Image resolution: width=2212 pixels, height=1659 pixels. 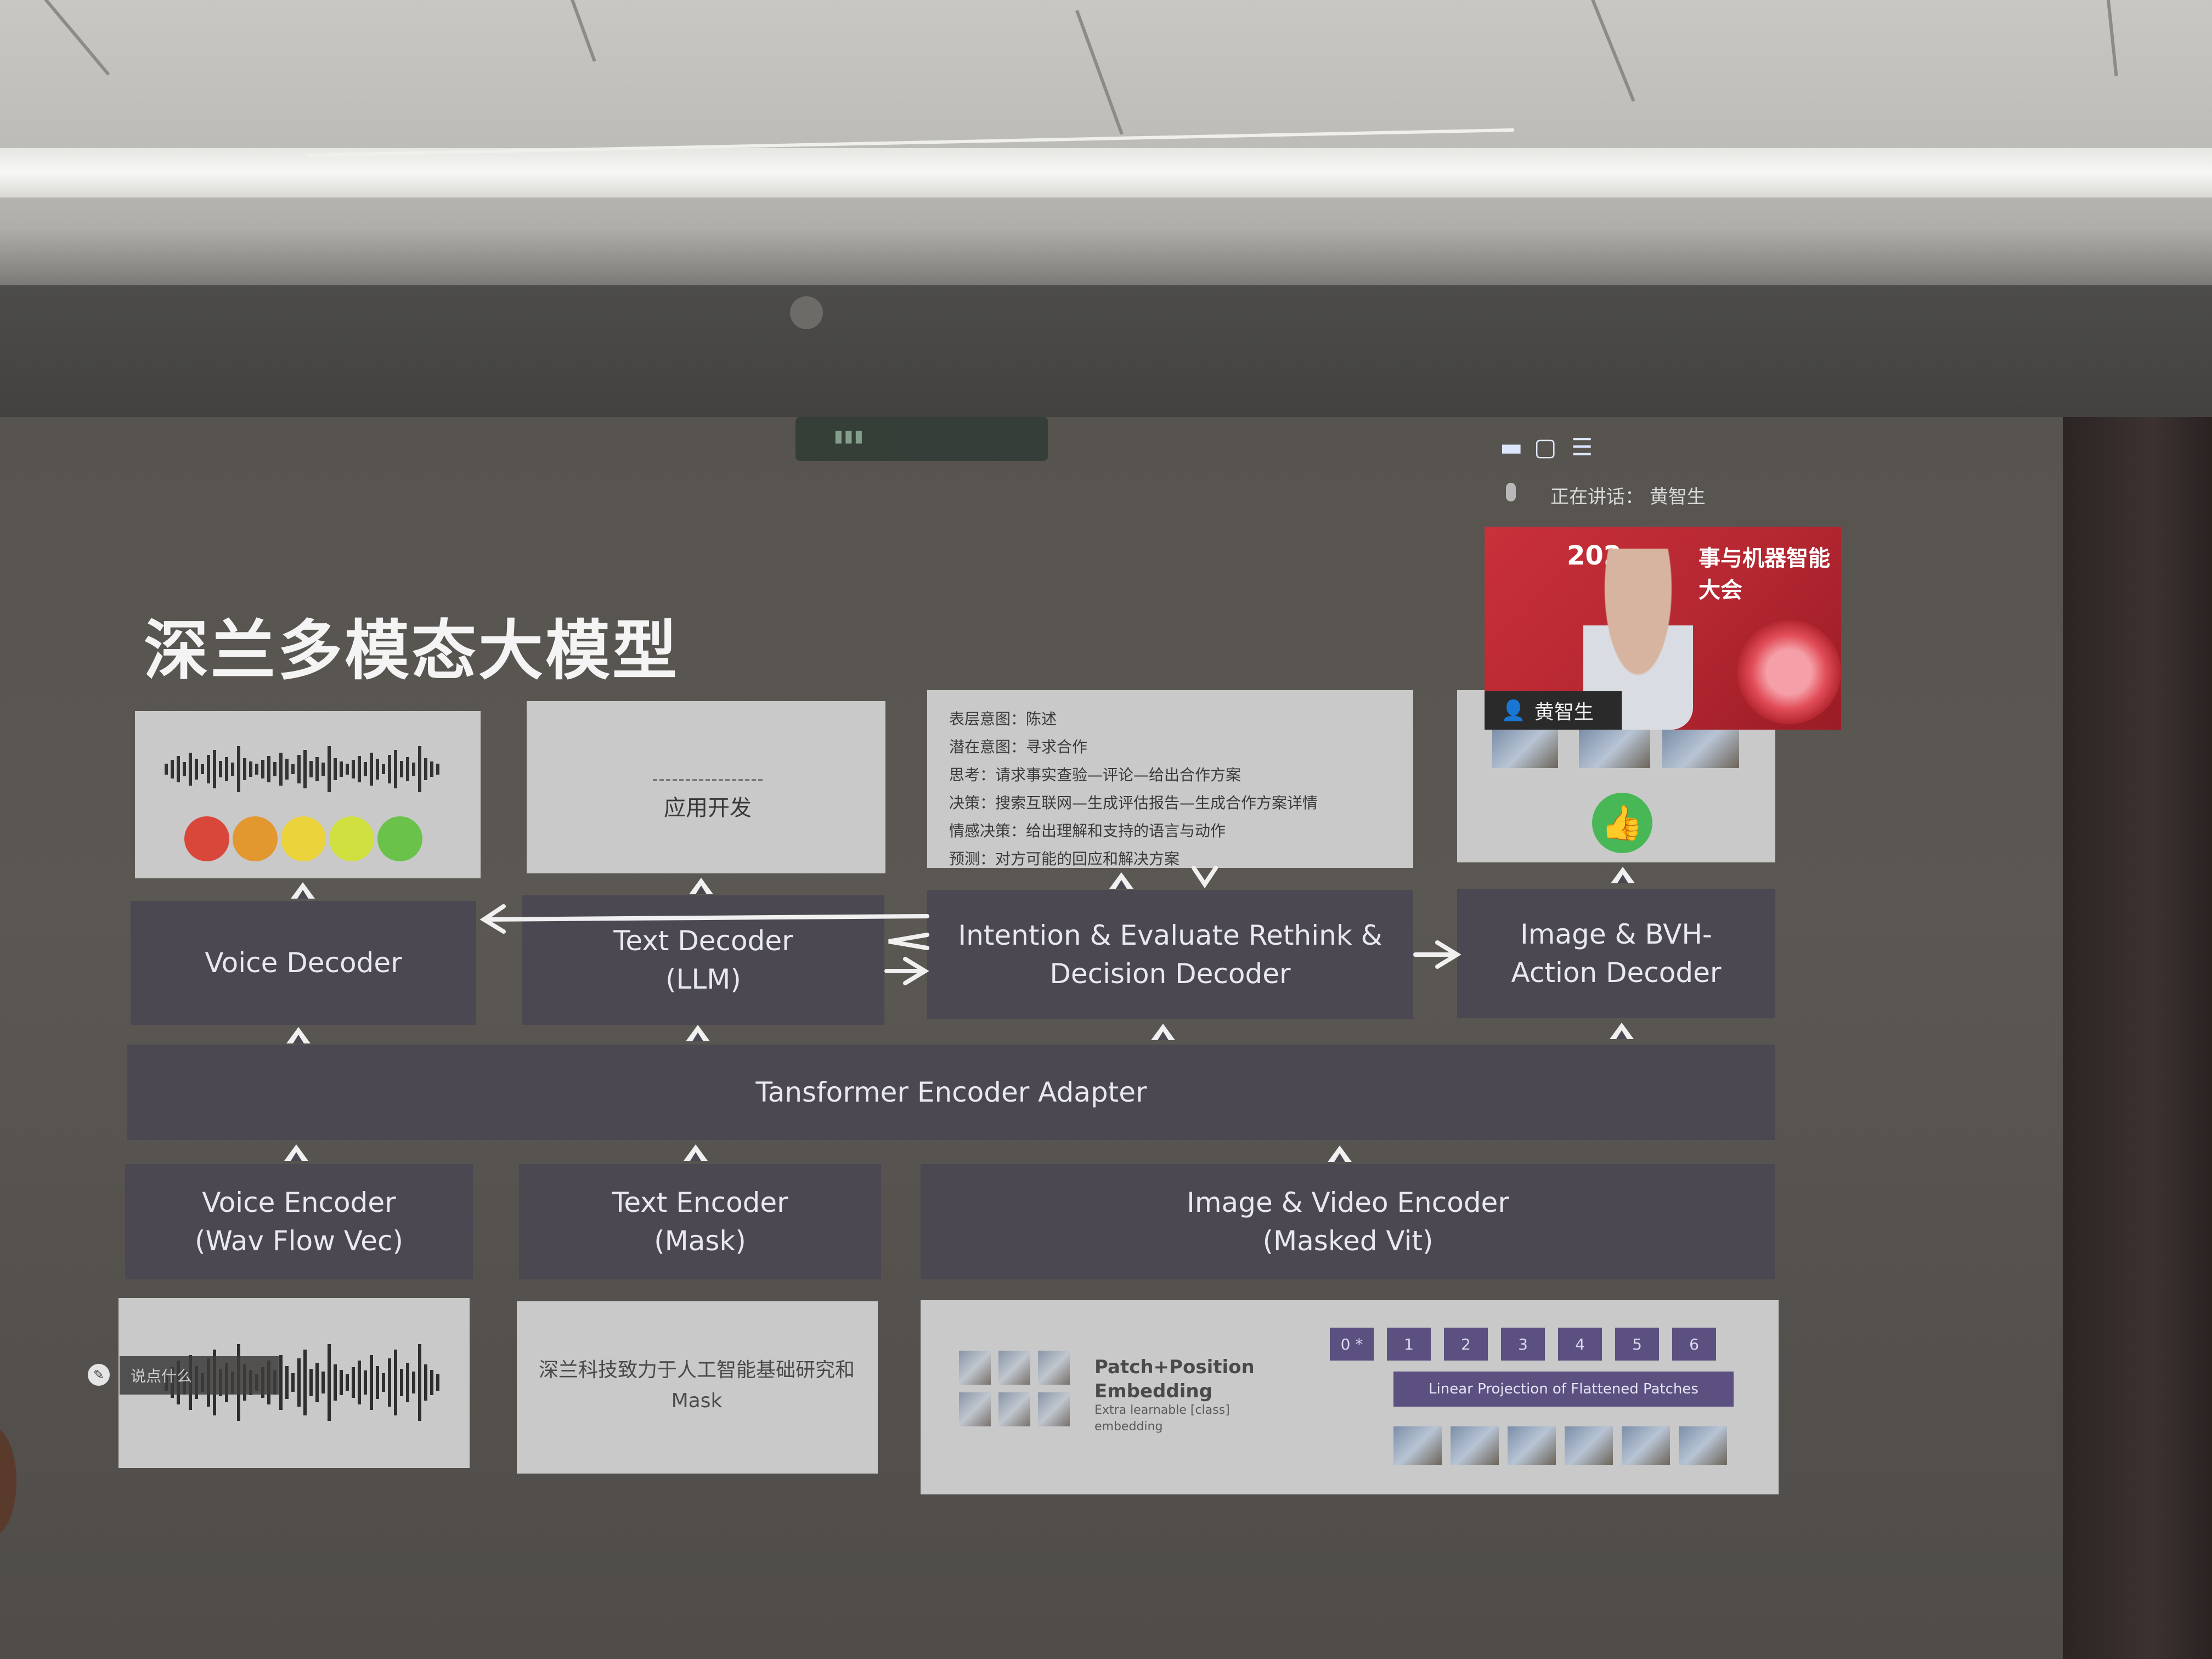 What do you see at coordinates (1511, 447) in the screenshot?
I see `window-minimize-icon: ▬` at bounding box center [1511, 447].